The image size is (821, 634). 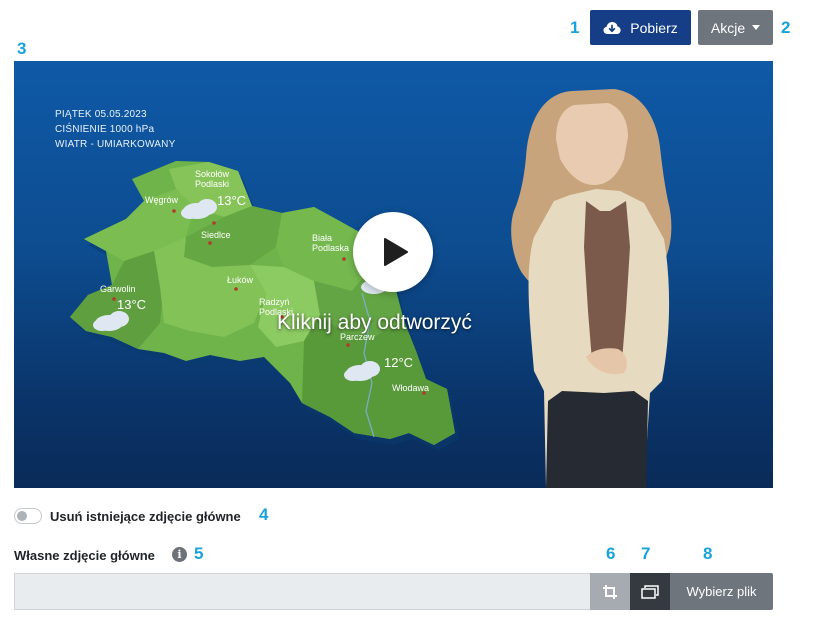 What do you see at coordinates (132, 304) in the screenshot?
I see `map-temp-2: 13°C` at bounding box center [132, 304].